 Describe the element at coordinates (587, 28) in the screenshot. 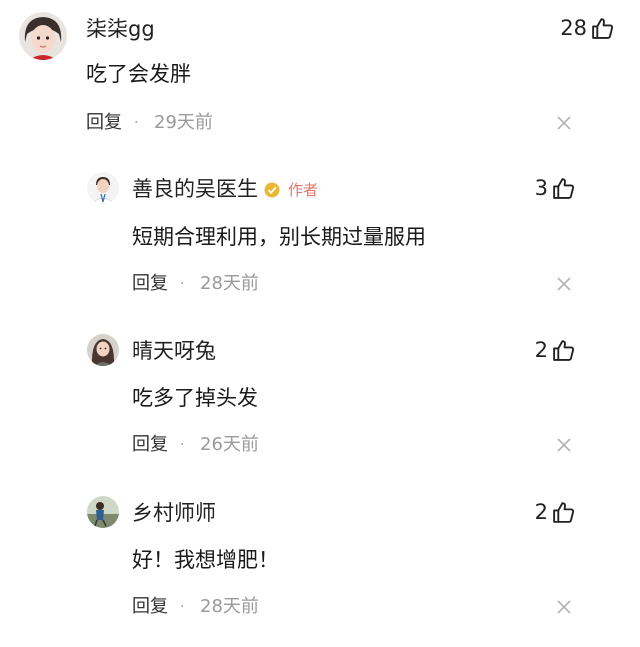

I see `like-button: 28` at that location.